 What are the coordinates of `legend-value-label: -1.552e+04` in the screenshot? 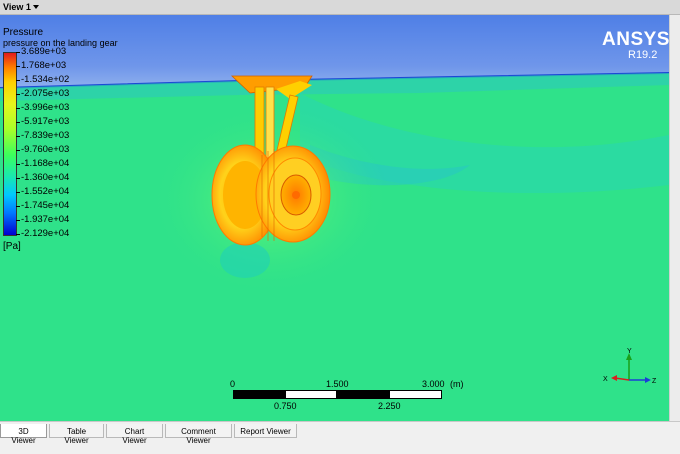 It's located at (45, 191).